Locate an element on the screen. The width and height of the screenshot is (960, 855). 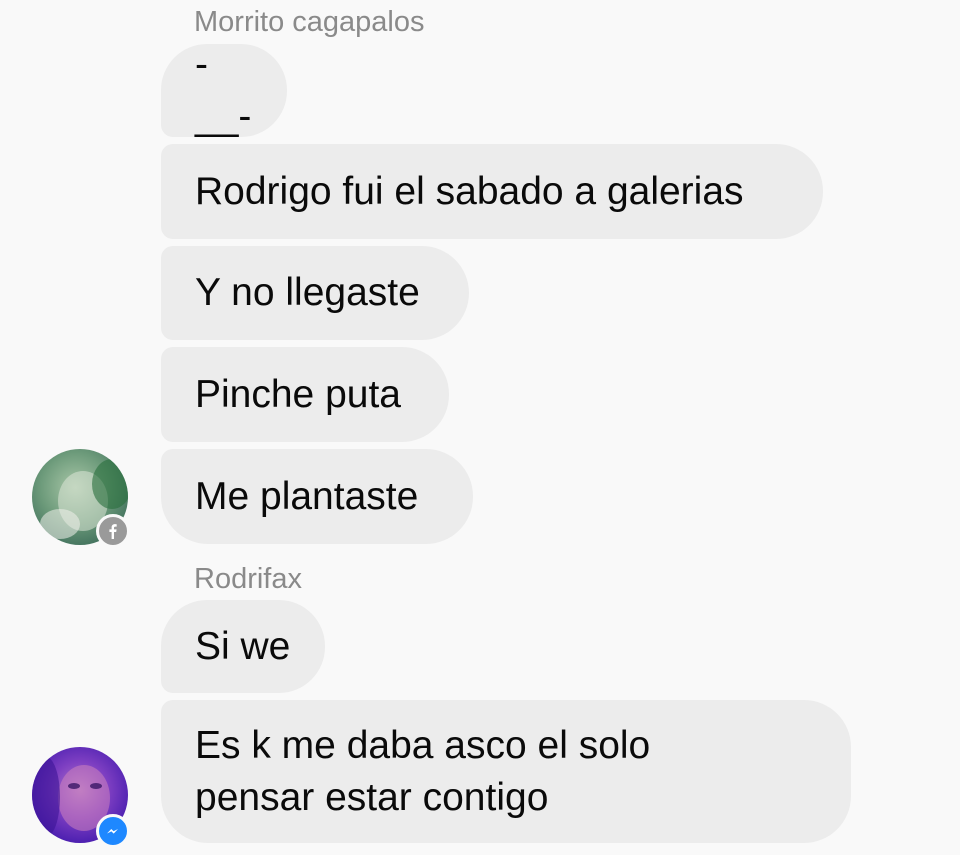
message-bubble: Me plantaste is located at coordinates (317, 496).